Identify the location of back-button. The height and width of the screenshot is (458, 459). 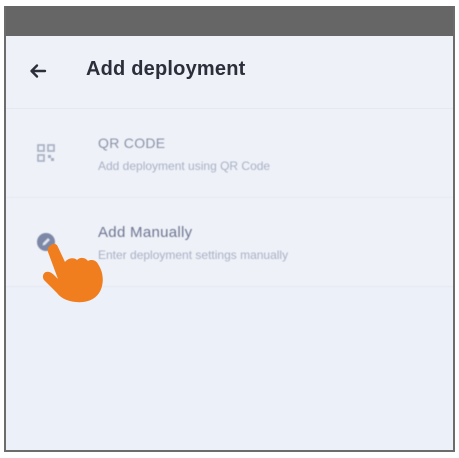
(38, 71).